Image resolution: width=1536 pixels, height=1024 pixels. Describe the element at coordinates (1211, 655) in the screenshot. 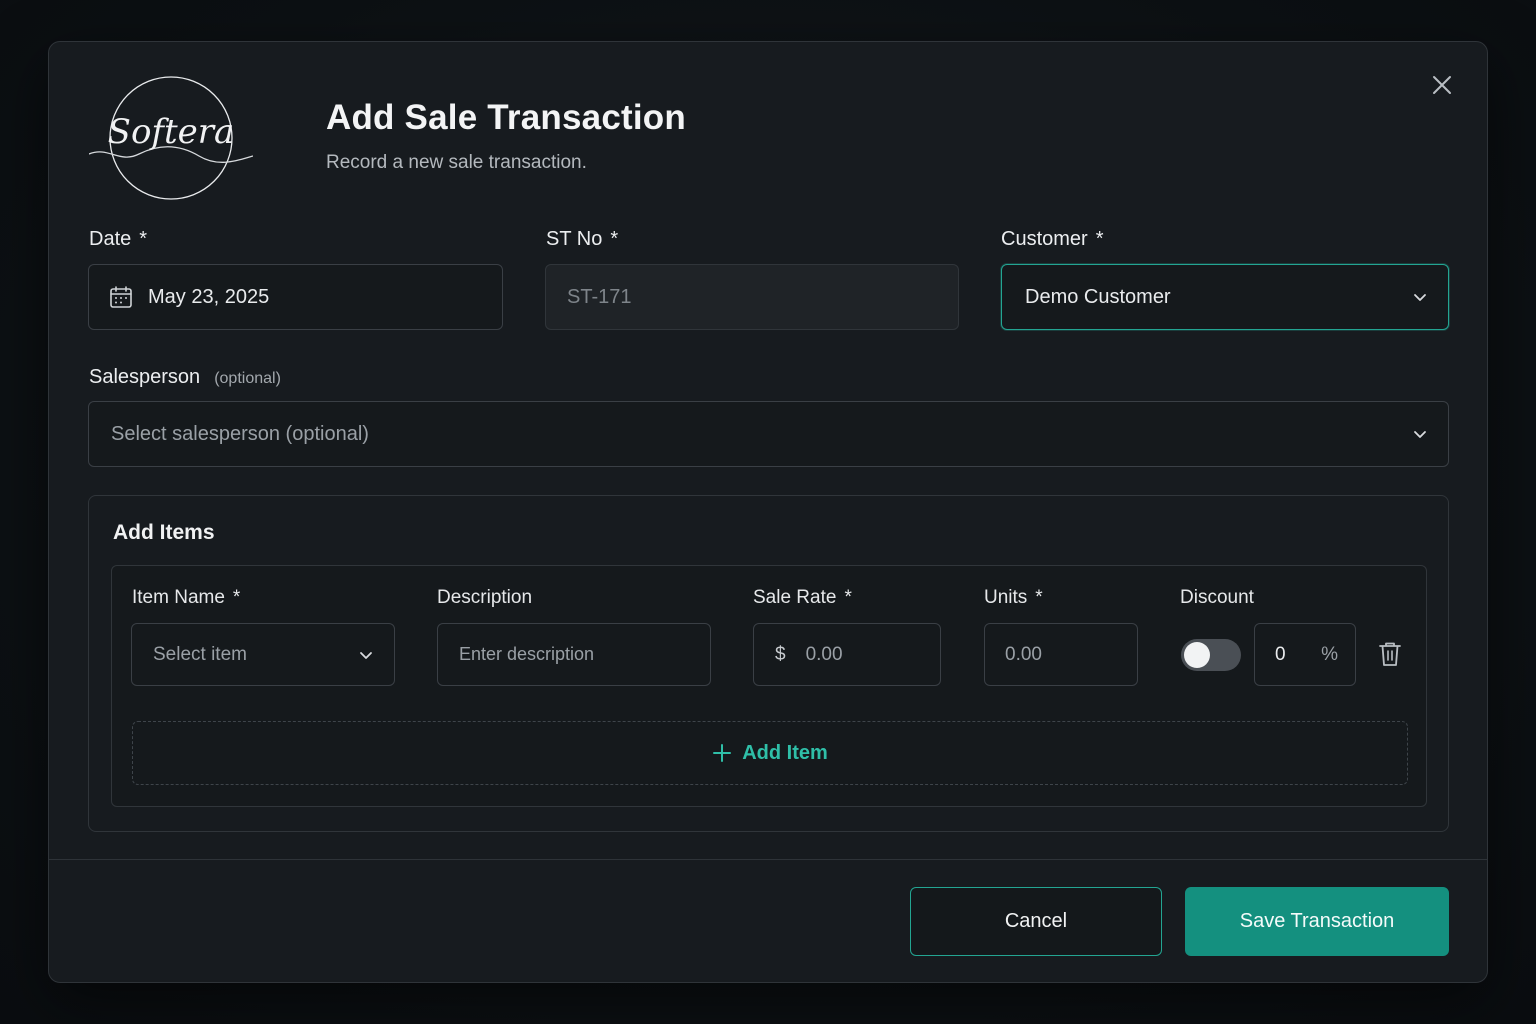

I see `discount-toggle` at that location.